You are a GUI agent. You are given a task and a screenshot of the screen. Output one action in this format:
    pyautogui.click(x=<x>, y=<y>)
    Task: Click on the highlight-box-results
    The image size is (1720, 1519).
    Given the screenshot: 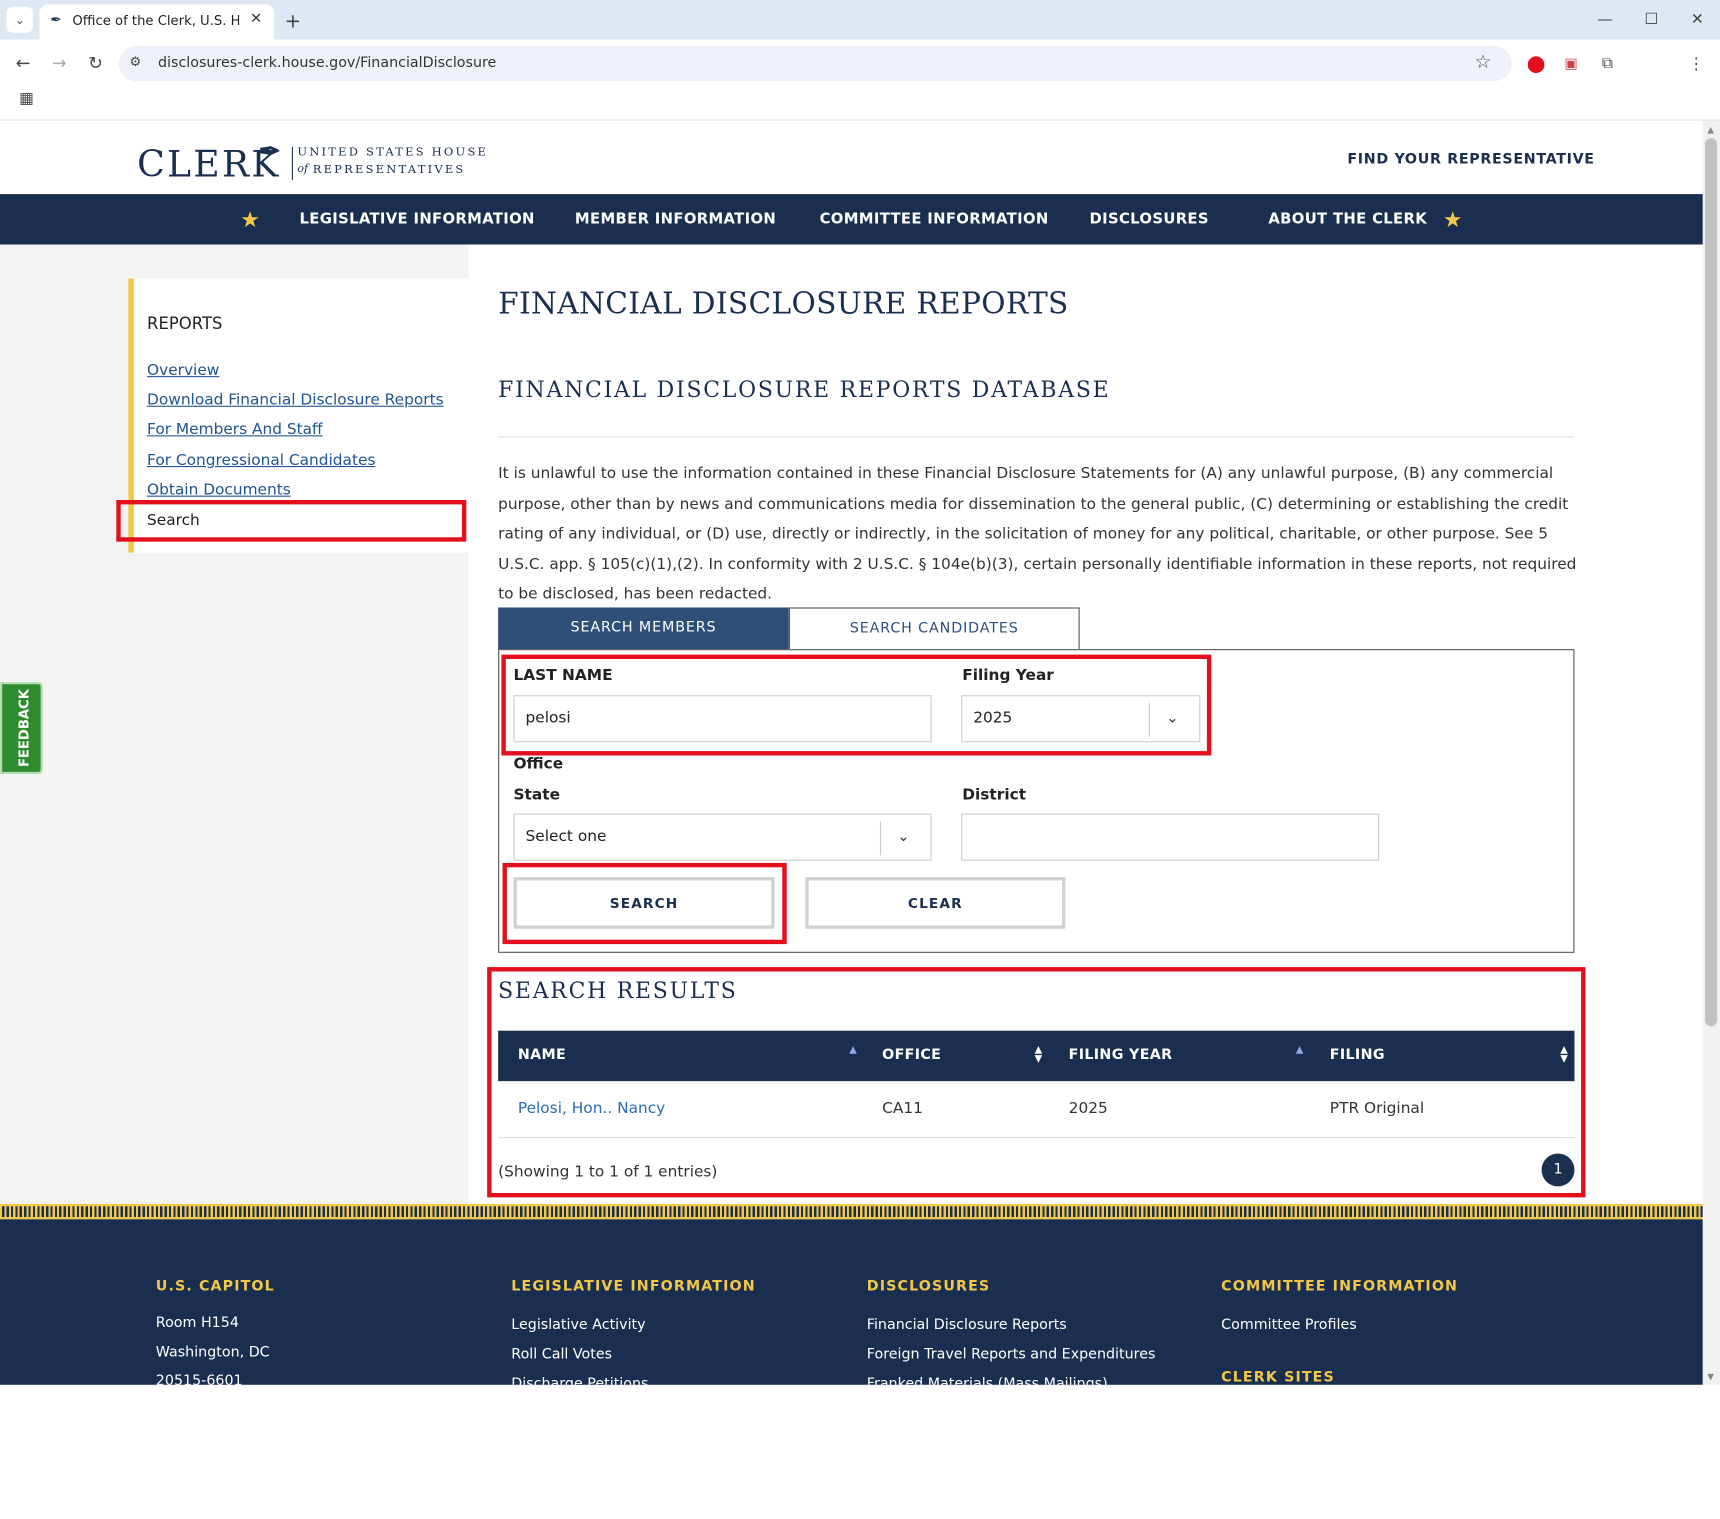 What is the action you would take?
    pyautogui.click(x=1036, y=1082)
    